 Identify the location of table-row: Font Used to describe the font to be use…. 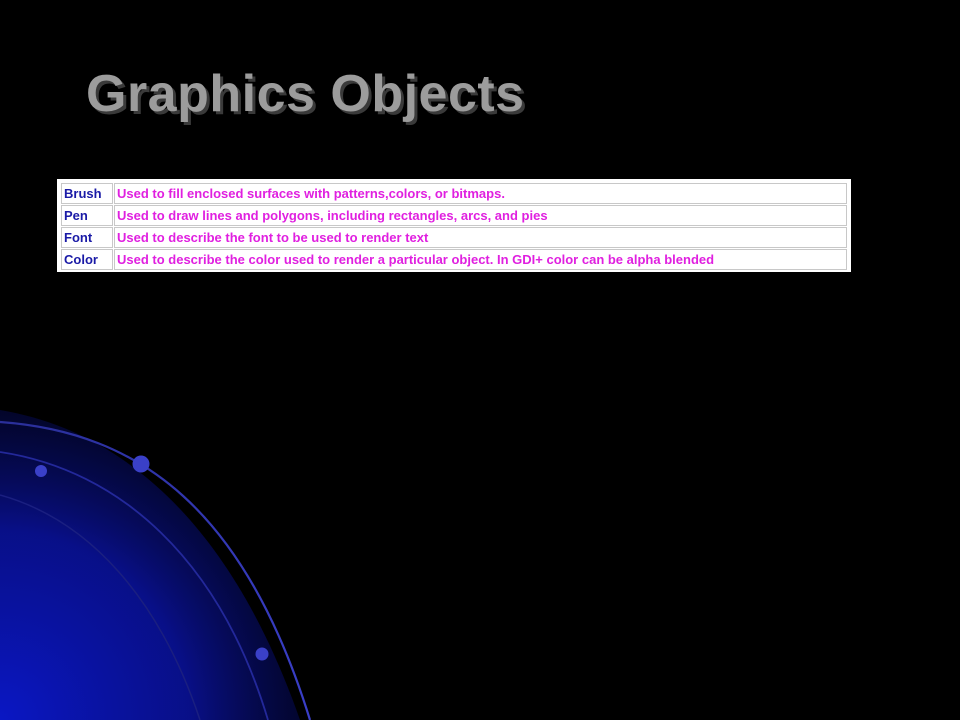
(454, 237).